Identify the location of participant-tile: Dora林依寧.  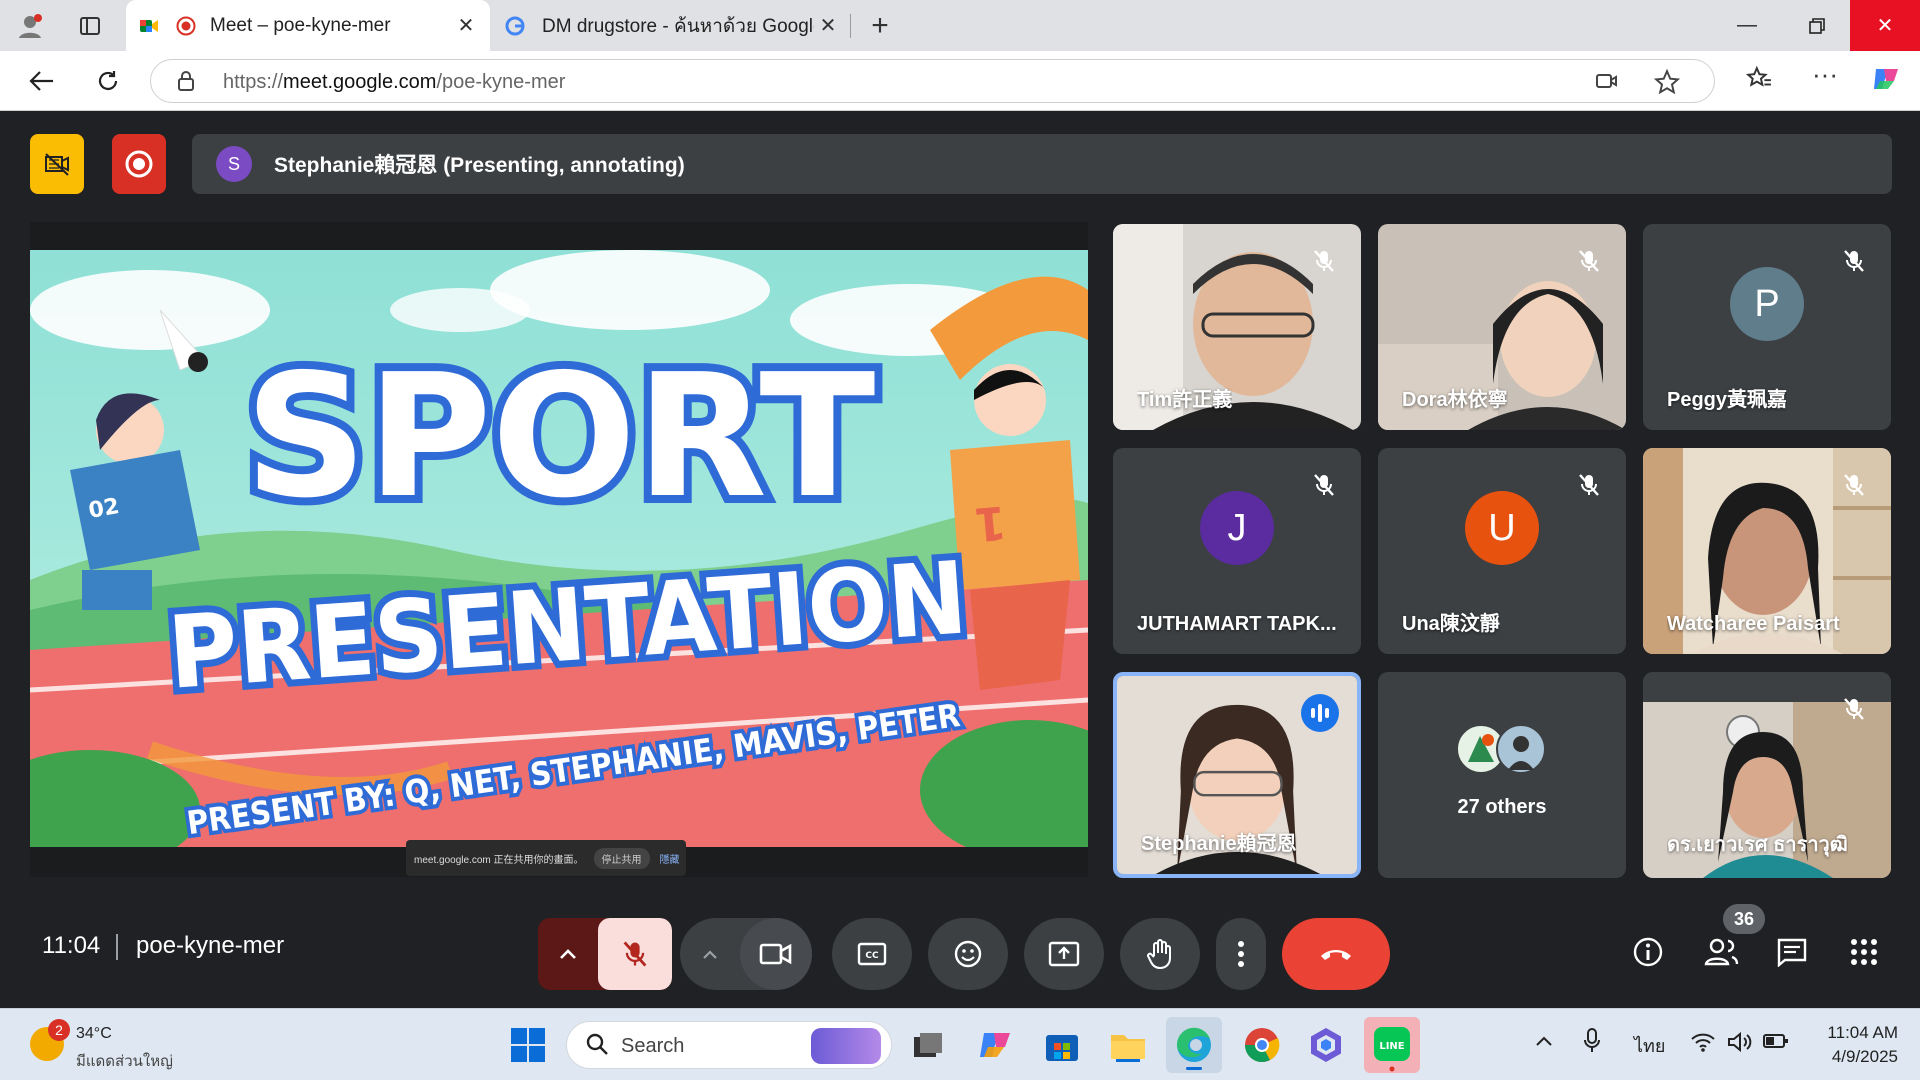
(1502, 327).